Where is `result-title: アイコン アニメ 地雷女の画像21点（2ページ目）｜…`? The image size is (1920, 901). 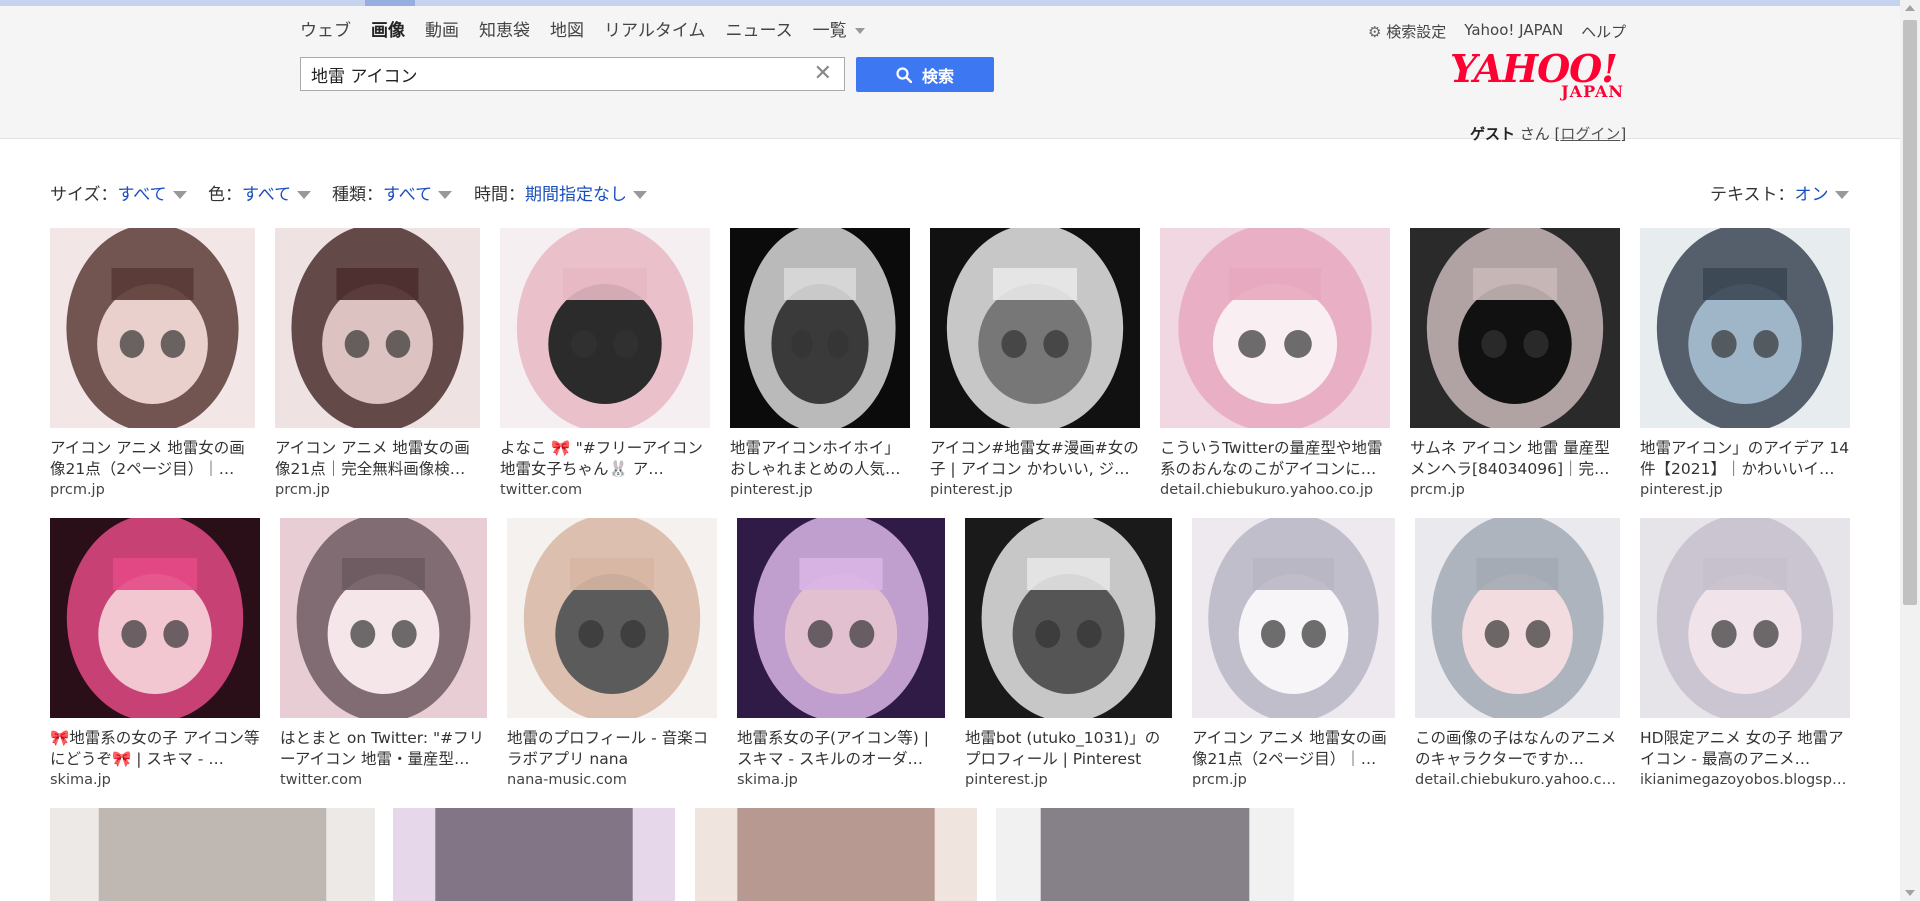
result-title: アイコン アニメ 地雷女の画像21点（2ページ目）｜… is located at coordinates (147, 458).